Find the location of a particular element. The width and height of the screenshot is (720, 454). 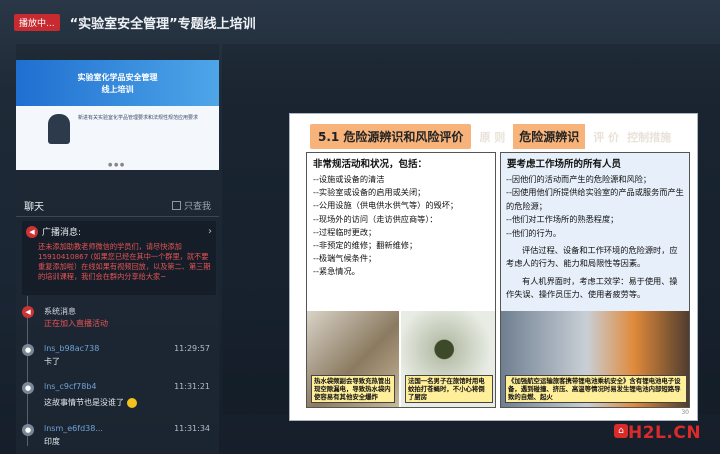

smile-emoji-icon is located at coordinates (132, 402).